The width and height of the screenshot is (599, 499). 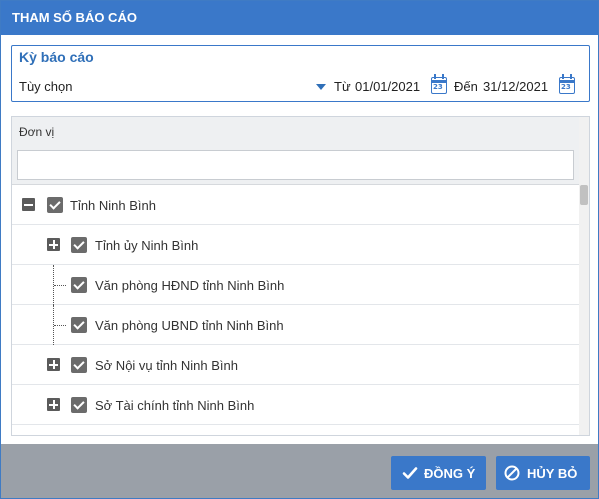 I want to click on ban-icon, so click(x=512, y=473).